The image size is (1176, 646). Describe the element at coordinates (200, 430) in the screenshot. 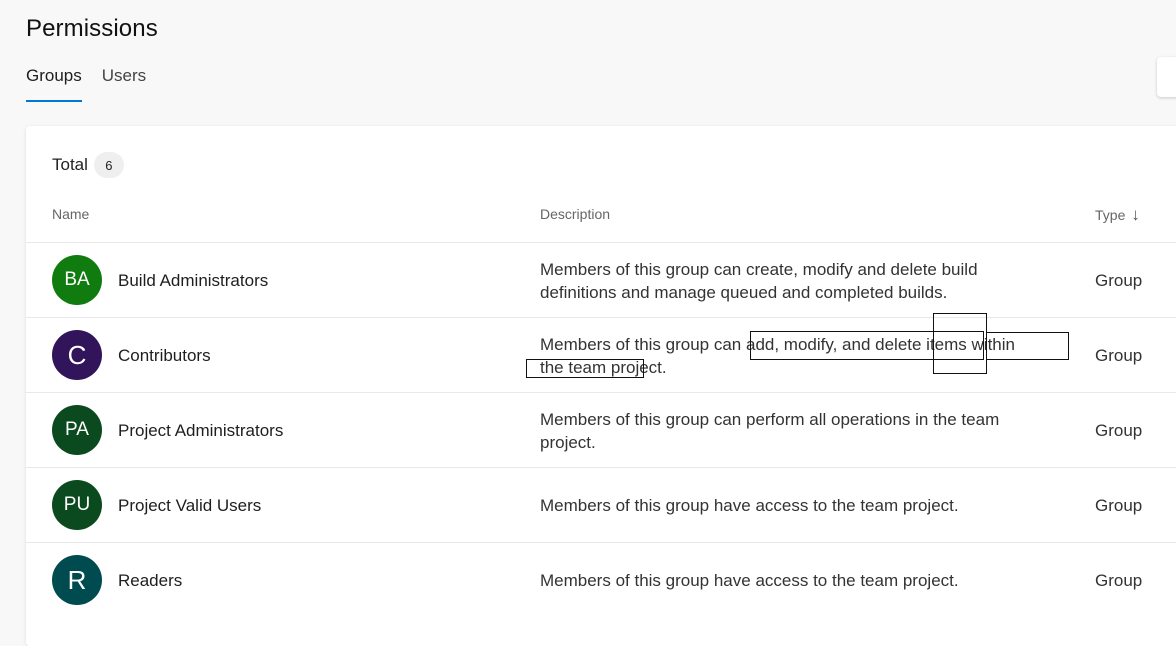

I see `group-name: Project Administrators` at that location.